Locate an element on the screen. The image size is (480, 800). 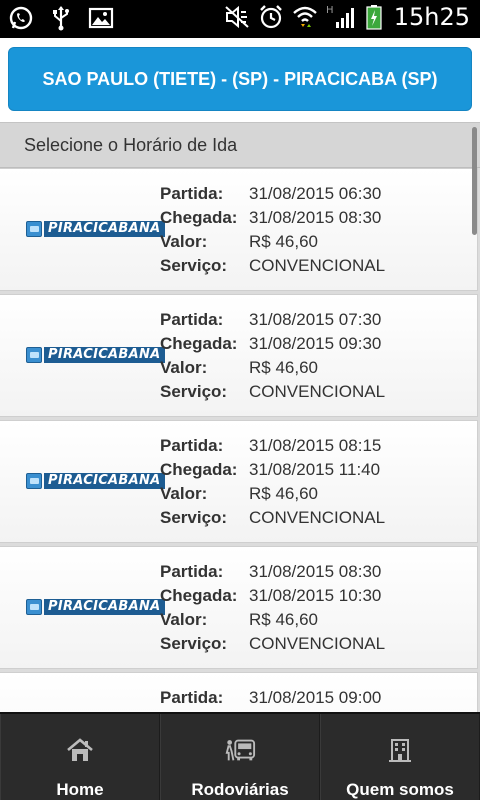
arrival-value: 31/08/2015 11:40 is located at coordinates (315, 469).